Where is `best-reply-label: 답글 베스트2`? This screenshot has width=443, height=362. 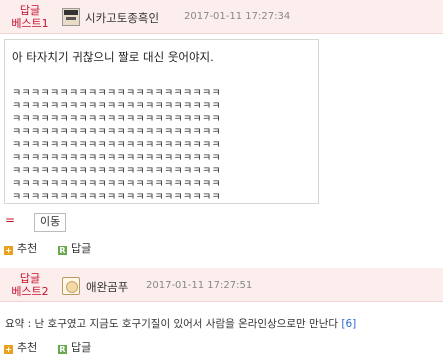
best-reply-label: 답글 베스트2 is located at coordinates (30, 285).